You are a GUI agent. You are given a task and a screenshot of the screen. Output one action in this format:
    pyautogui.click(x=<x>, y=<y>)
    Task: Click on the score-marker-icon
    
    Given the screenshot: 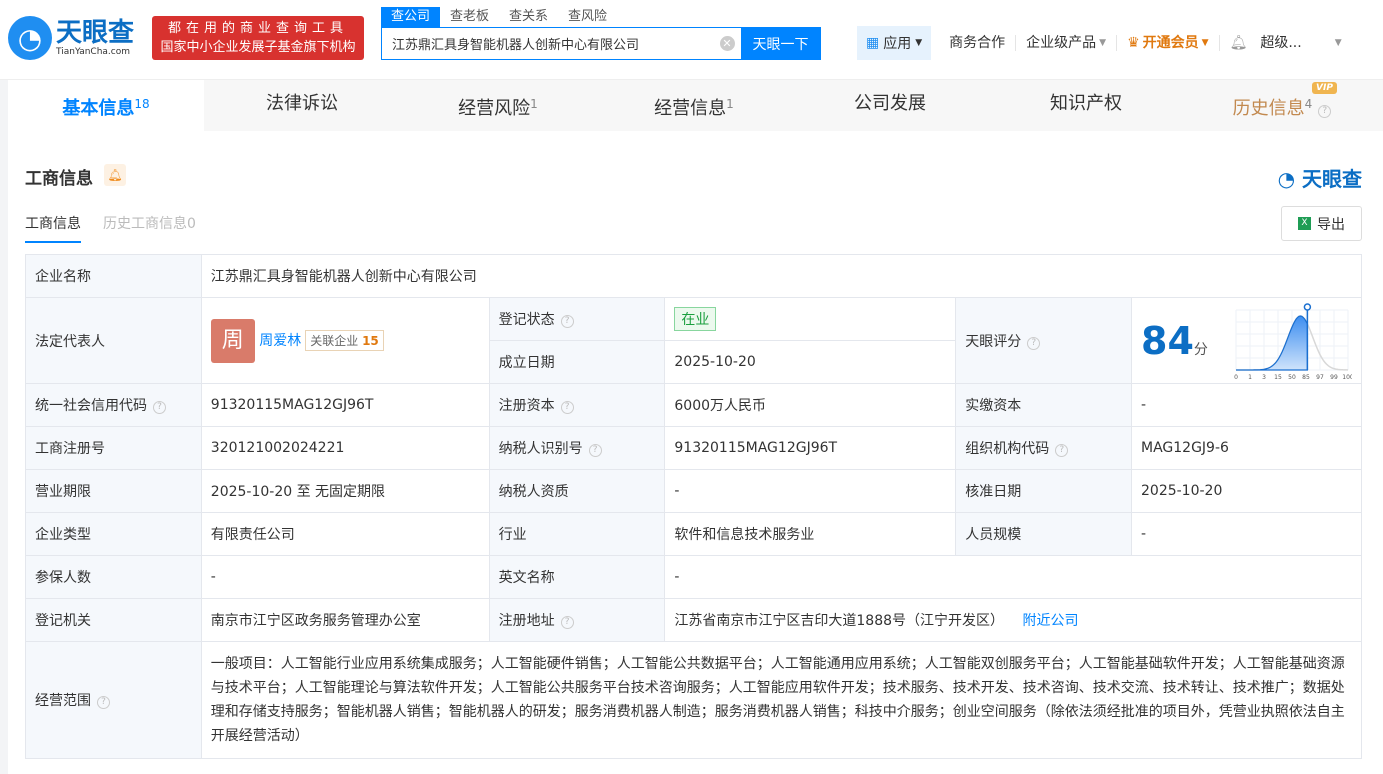 What is the action you would take?
    pyautogui.click(x=1307, y=306)
    